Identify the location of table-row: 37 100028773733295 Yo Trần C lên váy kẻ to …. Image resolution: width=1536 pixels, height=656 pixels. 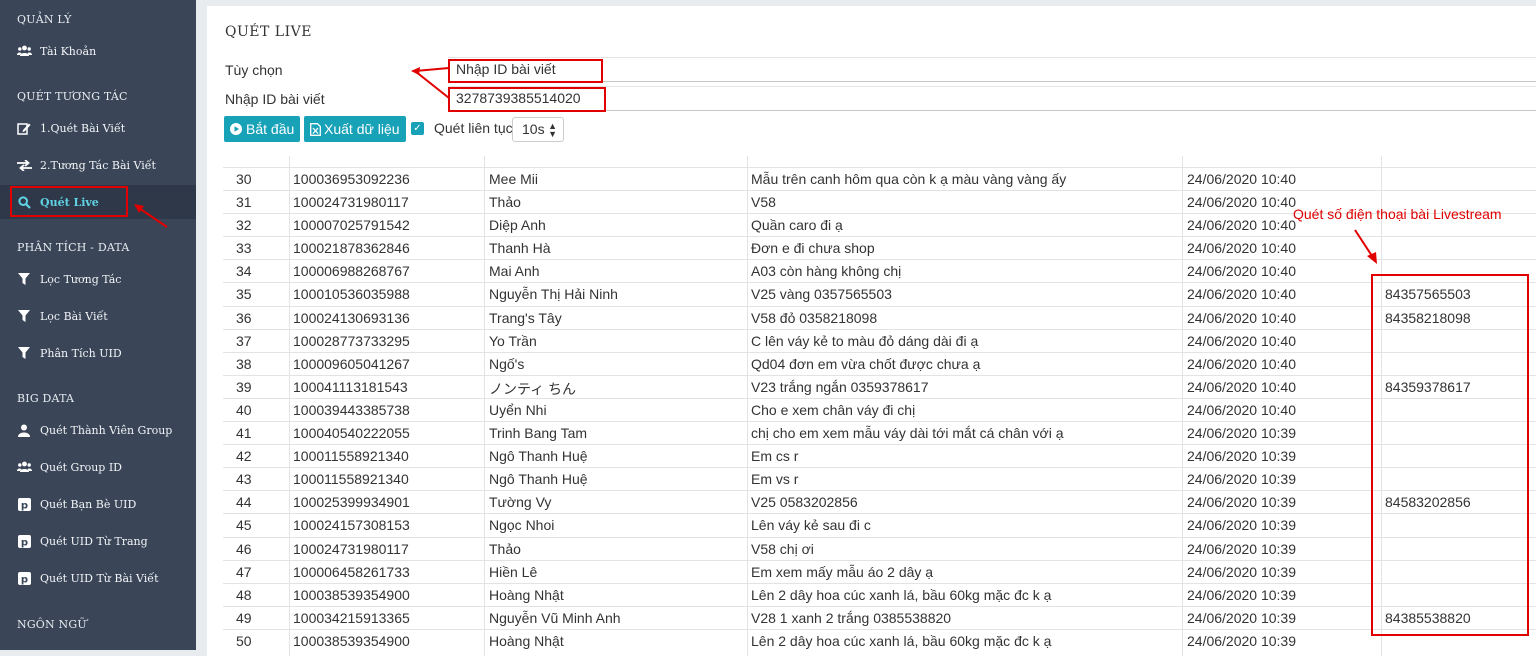
(879, 340).